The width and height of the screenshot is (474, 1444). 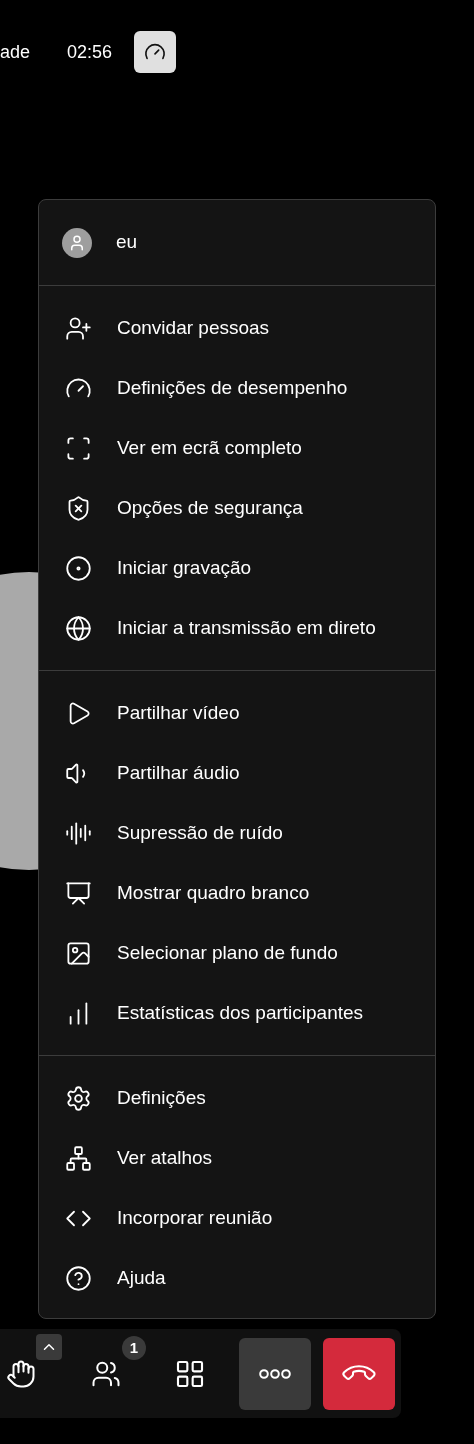 What do you see at coordinates (237, 448) in the screenshot?
I see `menu-item: Ver em ecrã completo` at bounding box center [237, 448].